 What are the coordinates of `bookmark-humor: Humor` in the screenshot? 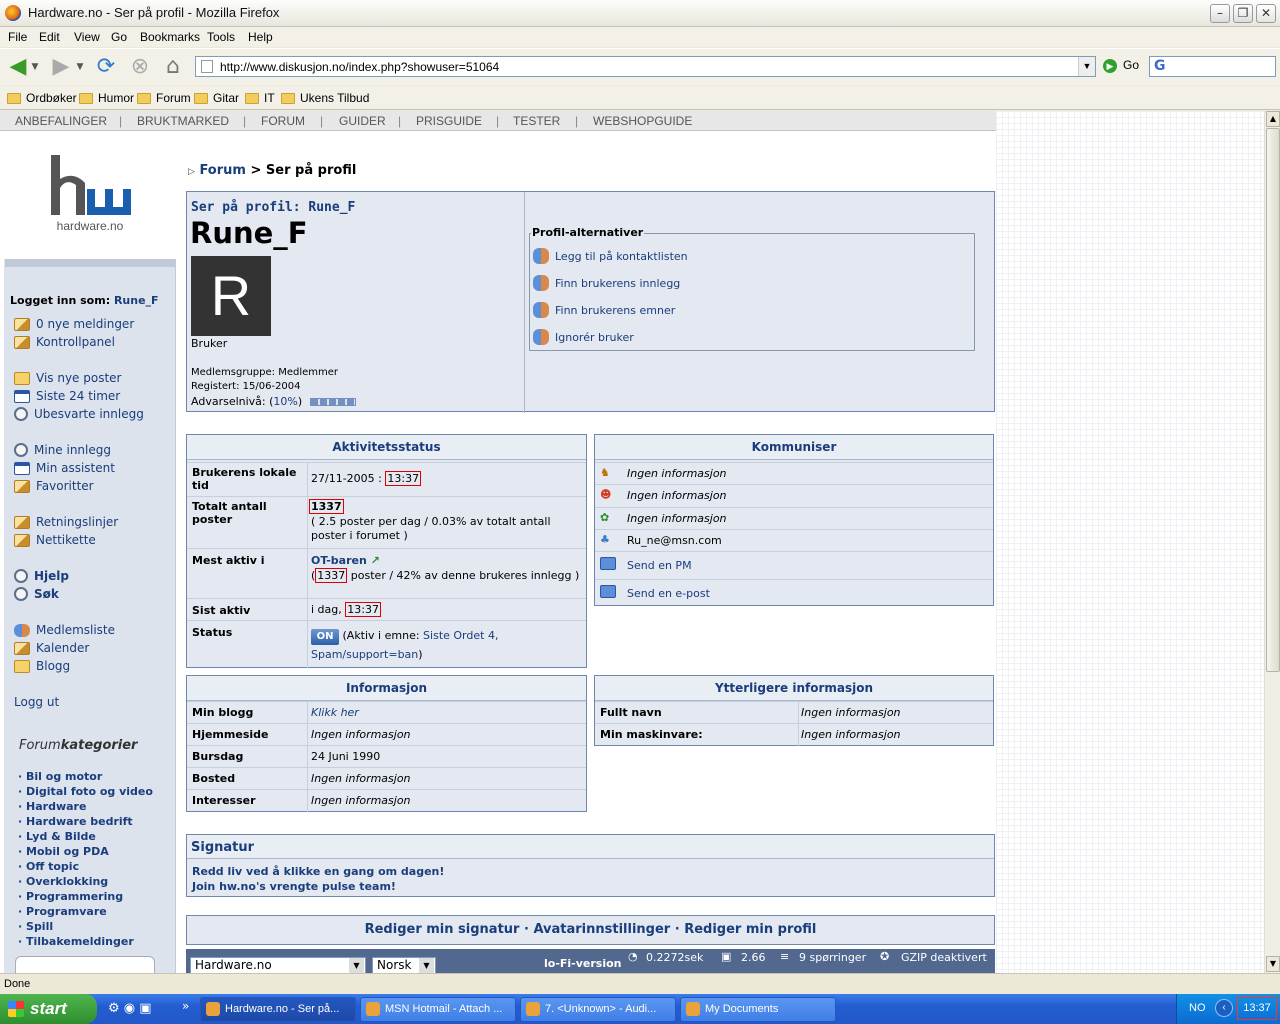 It's located at (106, 98).